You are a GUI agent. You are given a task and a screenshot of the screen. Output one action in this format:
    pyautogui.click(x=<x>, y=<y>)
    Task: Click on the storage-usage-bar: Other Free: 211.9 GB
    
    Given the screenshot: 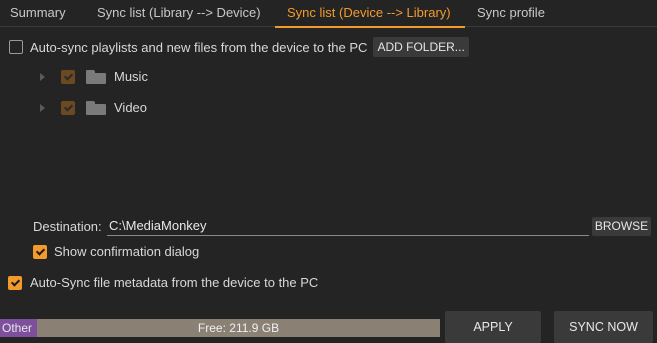 What is the action you would take?
    pyautogui.click(x=220, y=328)
    